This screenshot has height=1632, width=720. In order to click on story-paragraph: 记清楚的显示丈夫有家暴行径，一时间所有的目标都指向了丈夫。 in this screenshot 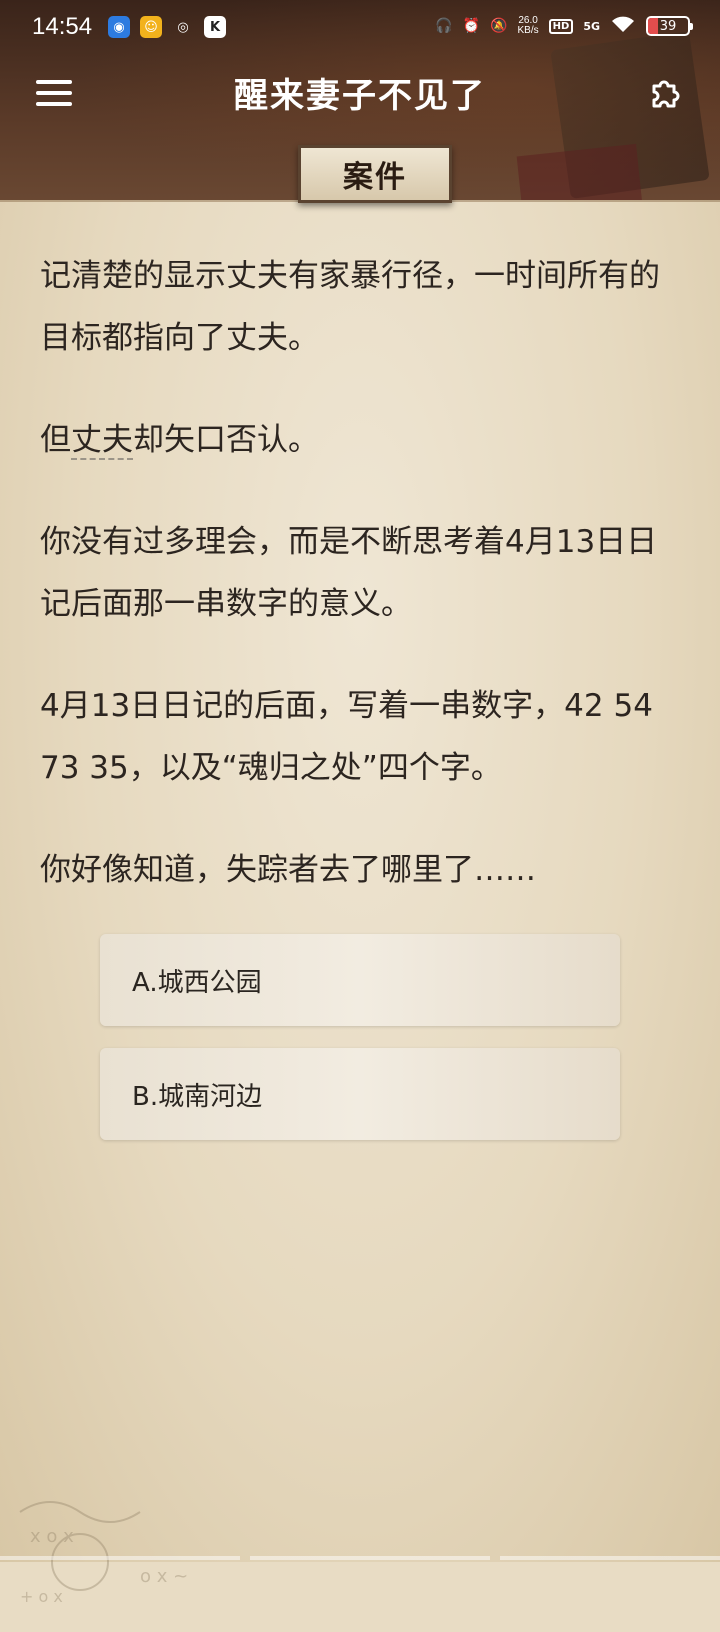, I will do `click(350, 307)`.